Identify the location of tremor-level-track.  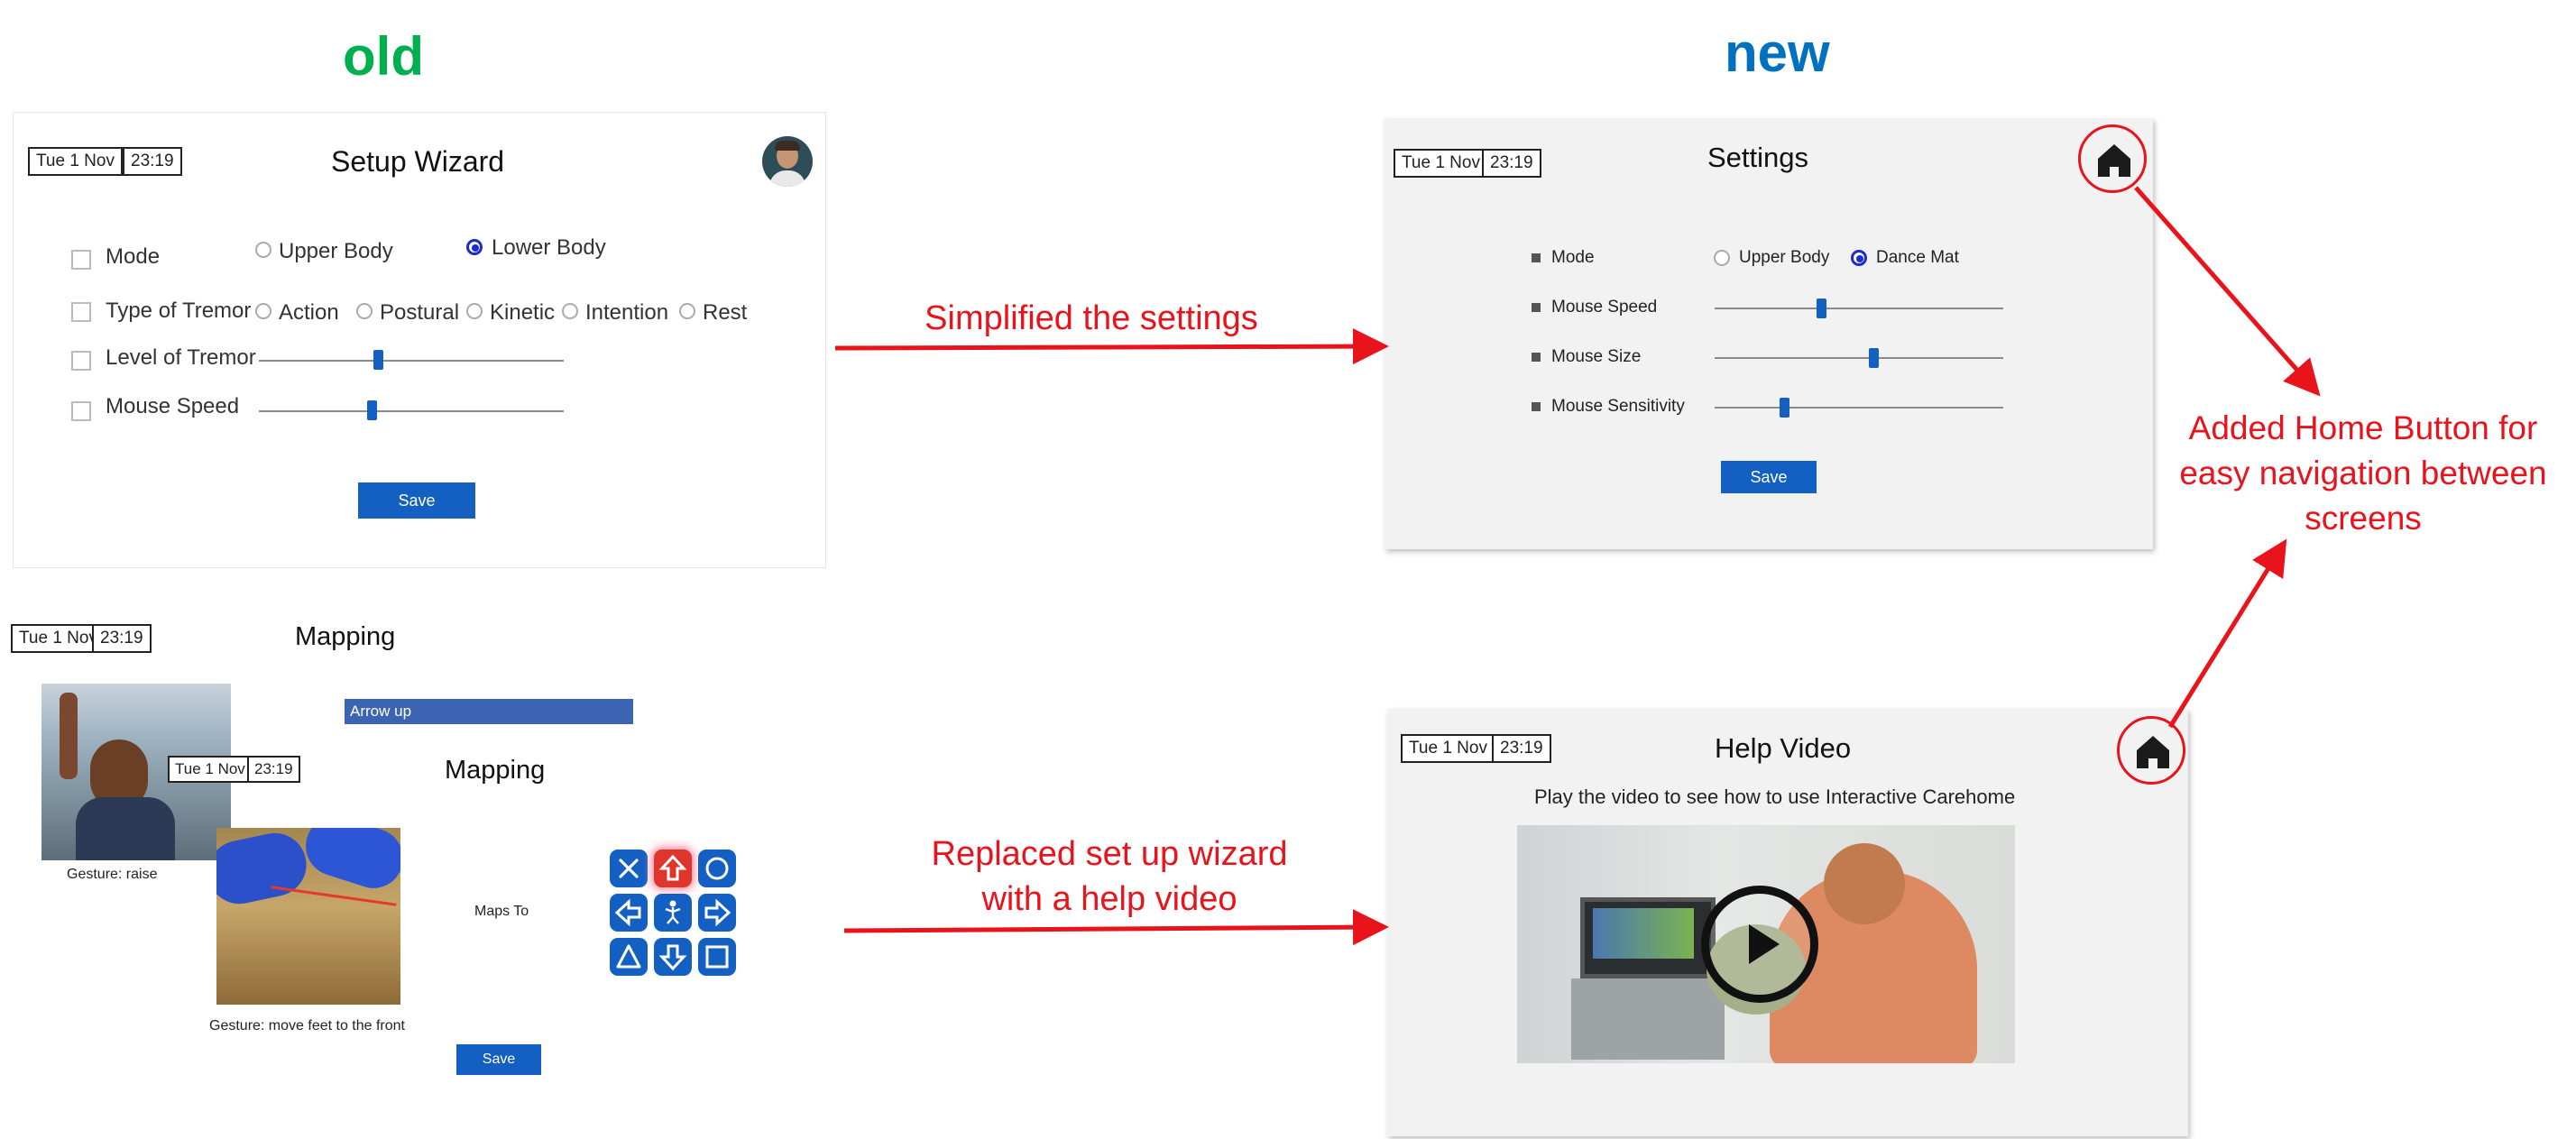
(412, 361).